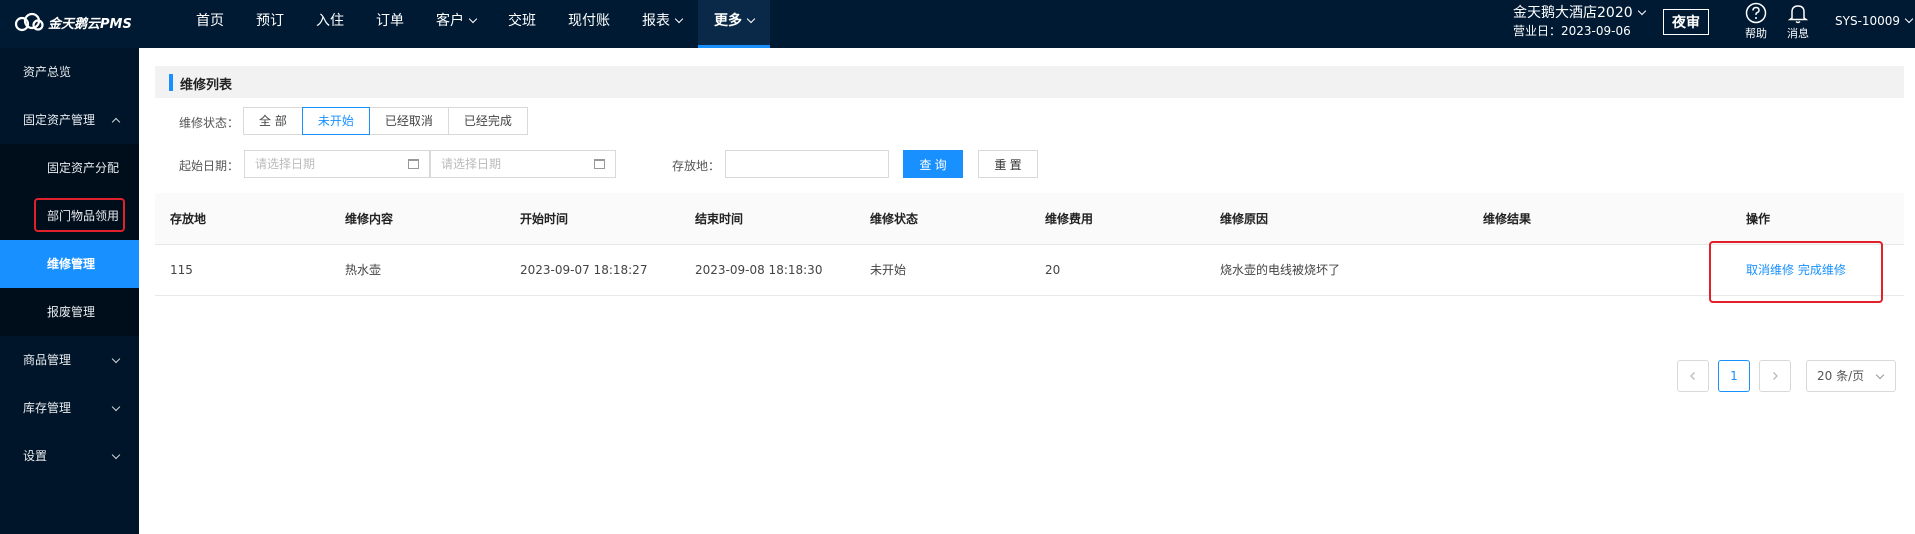 The height and width of the screenshot is (534, 1915). What do you see at coordinates (1686, 22) in the screenshot?
I see `night-audit-button: 夜审` at bounding box center [1686, 22].